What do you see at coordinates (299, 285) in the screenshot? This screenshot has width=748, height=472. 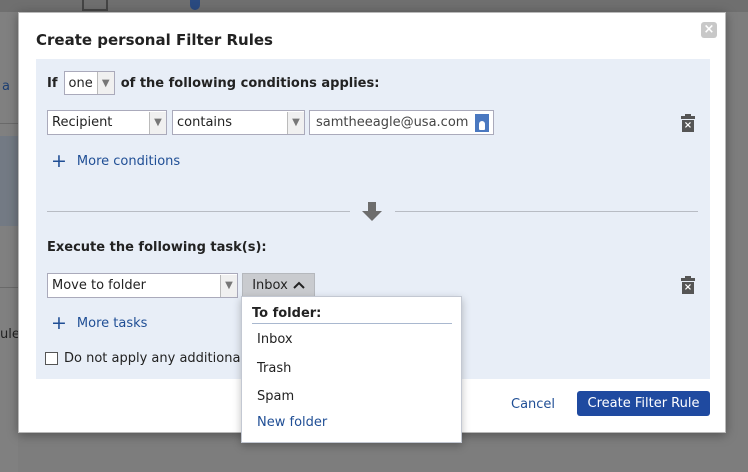 I see `chevron-up-icon` at bounding box center [299, 285].